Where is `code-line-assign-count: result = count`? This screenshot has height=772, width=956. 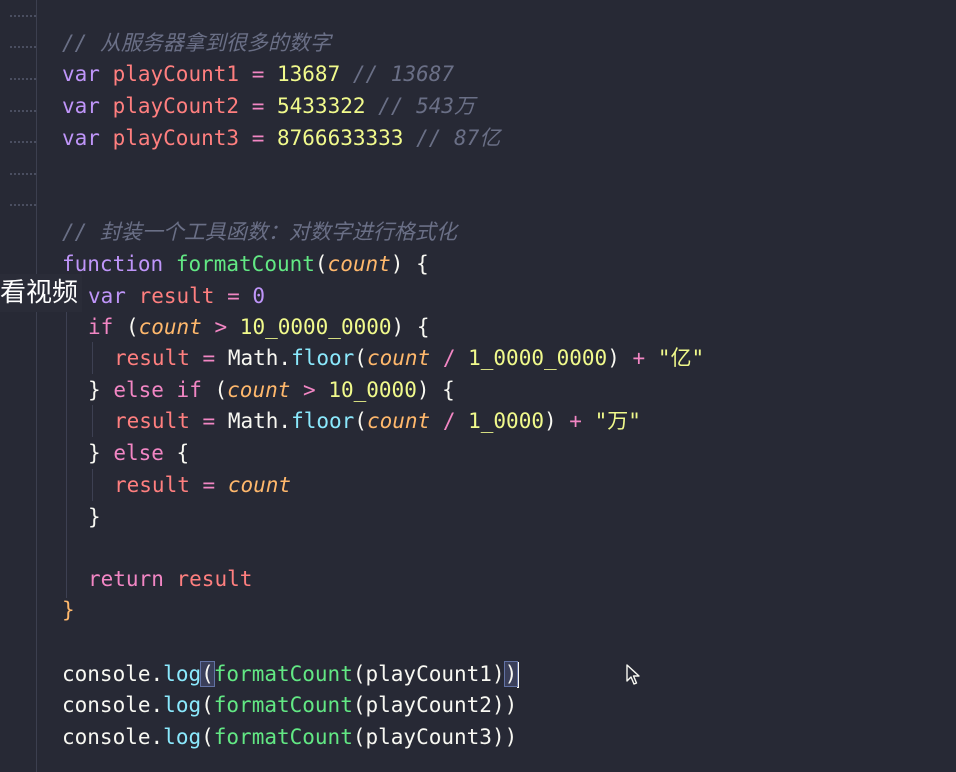 code-line-assign-count: result = count is located at coordinates (202, 485).